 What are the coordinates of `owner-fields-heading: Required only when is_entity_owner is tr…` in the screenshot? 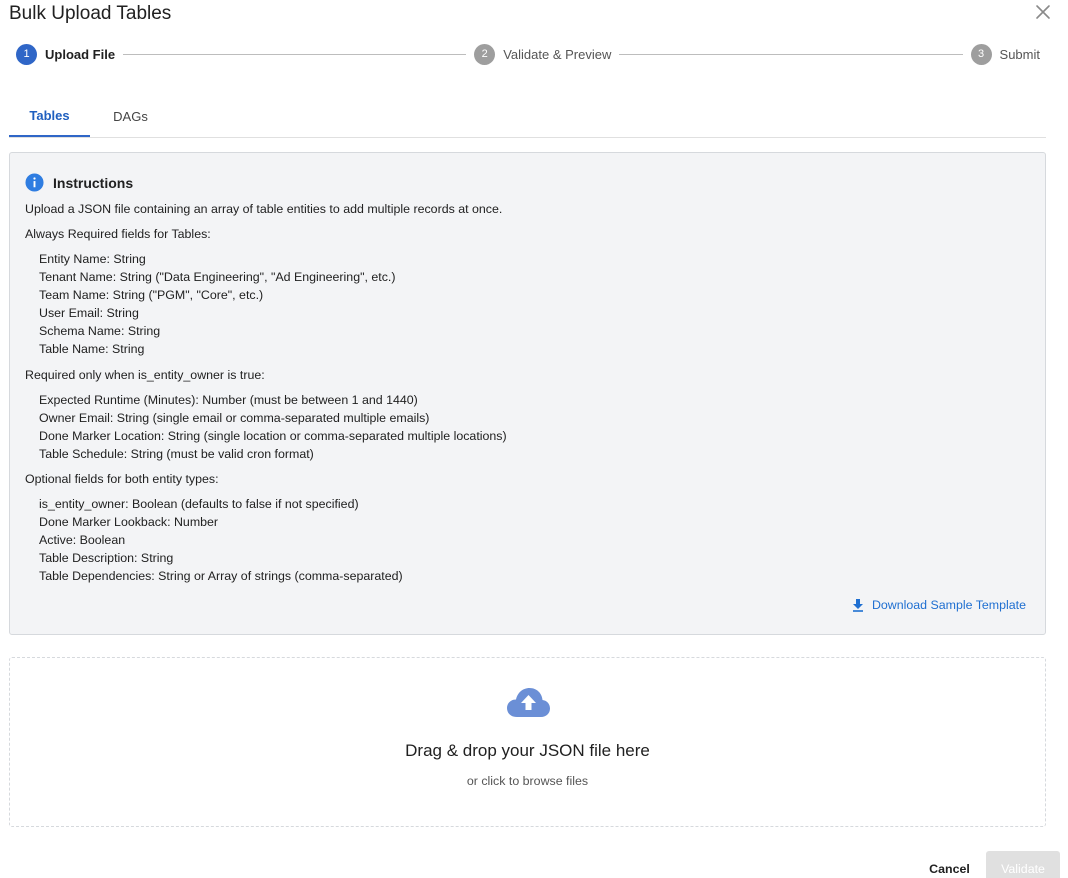 It's located at (145, 375).